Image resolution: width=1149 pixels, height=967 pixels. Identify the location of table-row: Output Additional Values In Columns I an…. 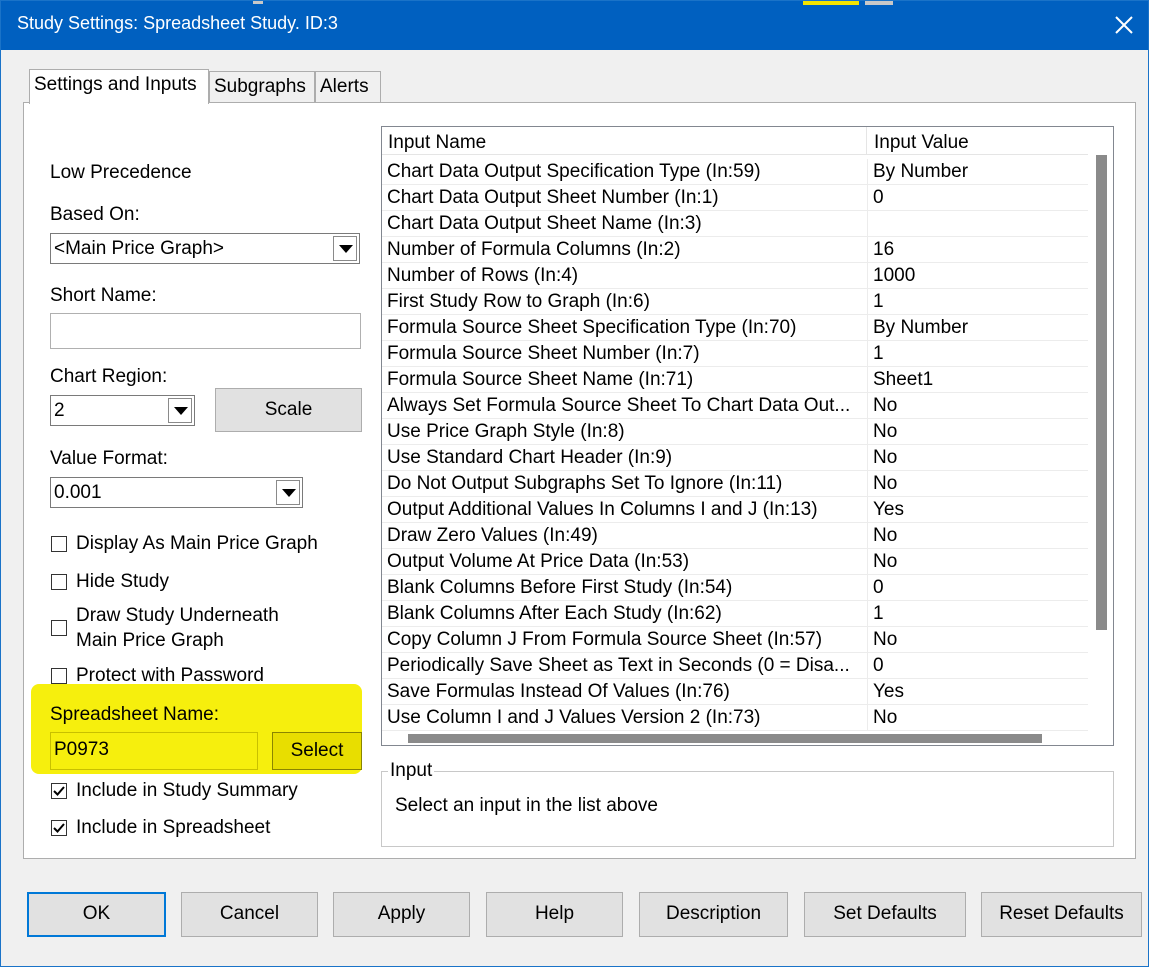
(735, 510).